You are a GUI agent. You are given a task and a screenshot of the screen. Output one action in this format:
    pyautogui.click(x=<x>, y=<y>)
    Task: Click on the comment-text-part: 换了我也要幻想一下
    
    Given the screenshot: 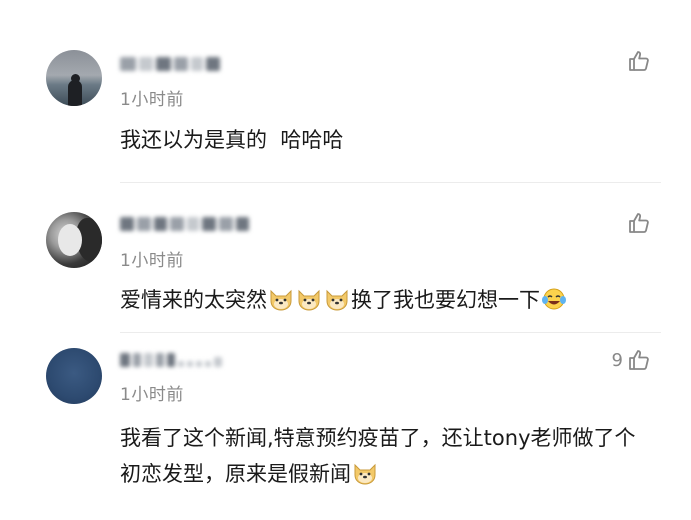 What is the action you would take?
    pyautogui.click(x=445, y=300)
    